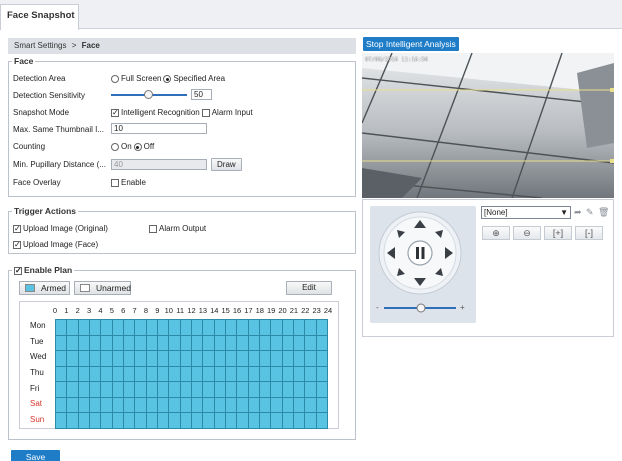 This screenshot has width=622, height=461. Describe the element at coordinates (558, 233) in the screenshot. I see `focus-near-button: [+]` at that location.